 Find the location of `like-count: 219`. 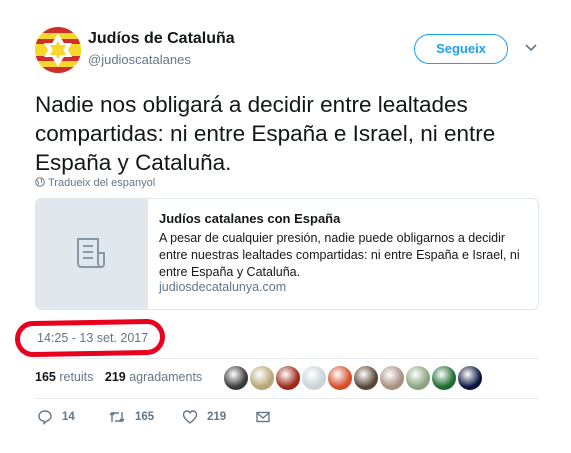

like-count: 219 is located at coordinates (217, 417).